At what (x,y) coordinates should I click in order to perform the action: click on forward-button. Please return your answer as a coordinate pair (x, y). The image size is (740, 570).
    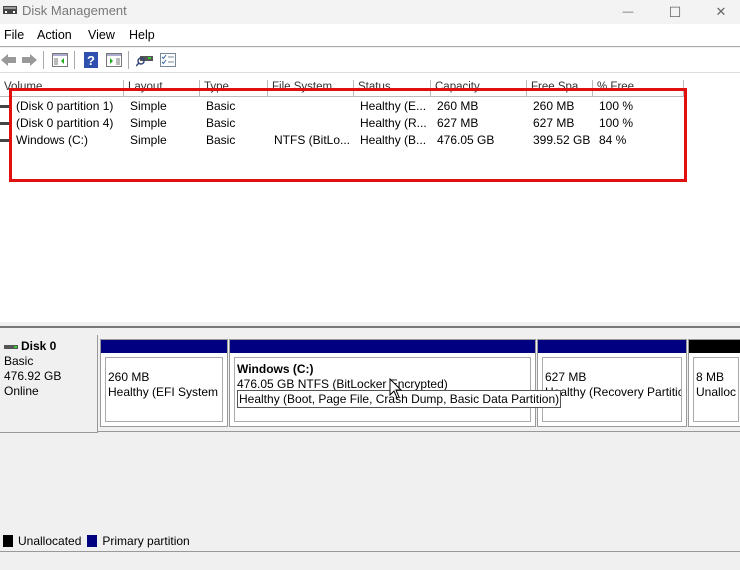
    Looking at the image, I should click on (29, 60).